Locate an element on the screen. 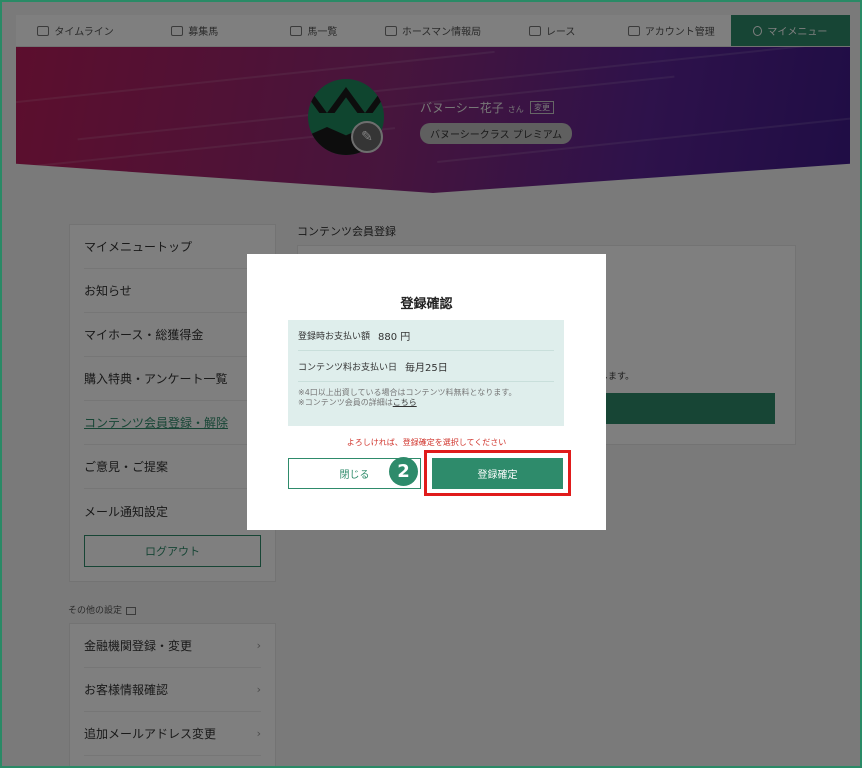  payment-date-value: 毎月25日 is located at coordinates (426, 368).